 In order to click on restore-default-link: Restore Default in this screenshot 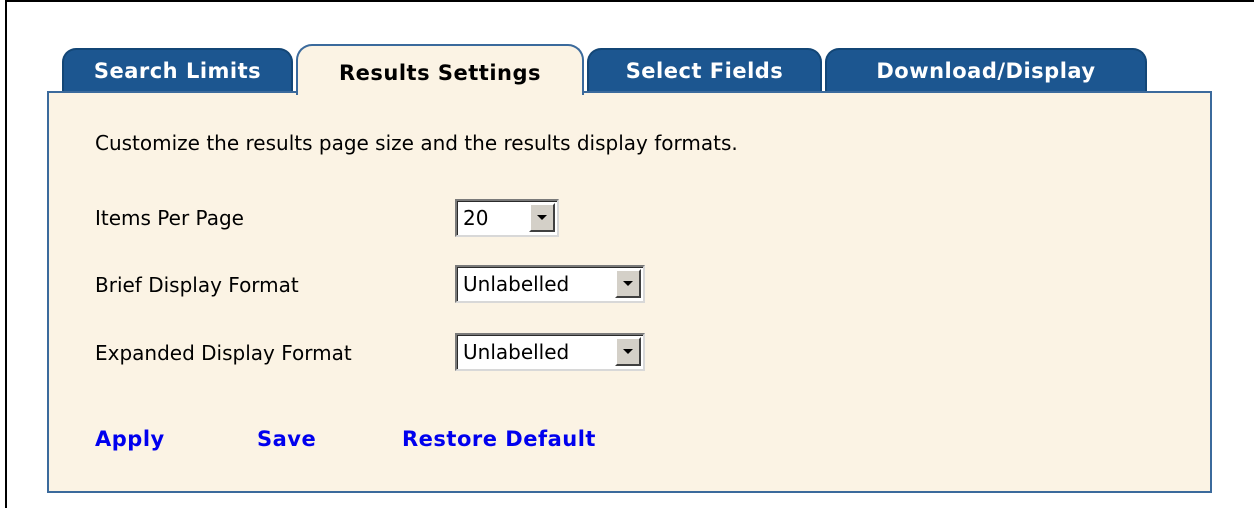, I will do `click(499, 439)`.